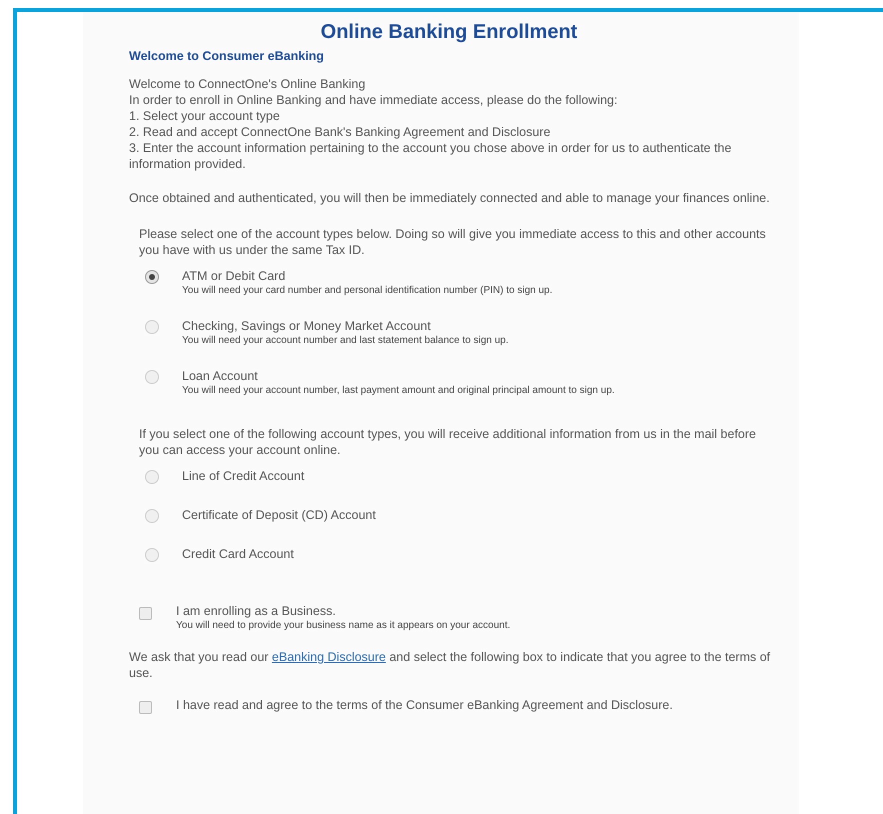 Image resolution: width=883 pixels, height=814 pixels. Describe the element at coordinates (398, 391) in the screenshot. I see `option-hint: You will need your account number, last payment amount and original principal amount to sign up.` at that location.